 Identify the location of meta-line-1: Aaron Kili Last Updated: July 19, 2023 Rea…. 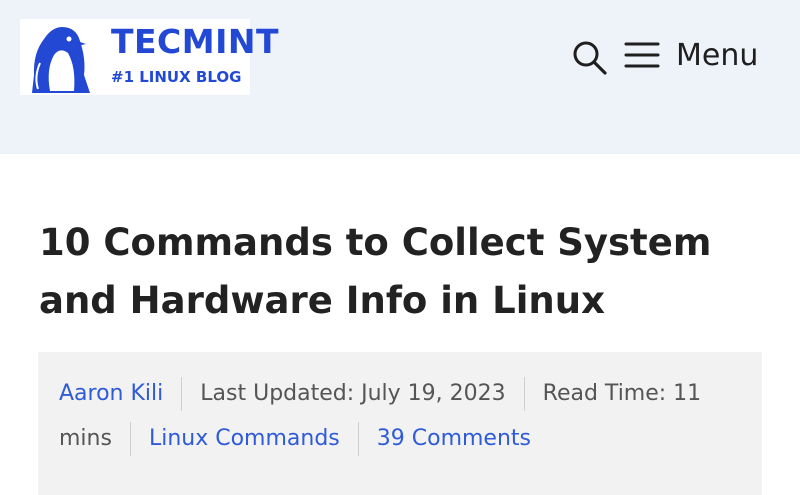
(380, 394).